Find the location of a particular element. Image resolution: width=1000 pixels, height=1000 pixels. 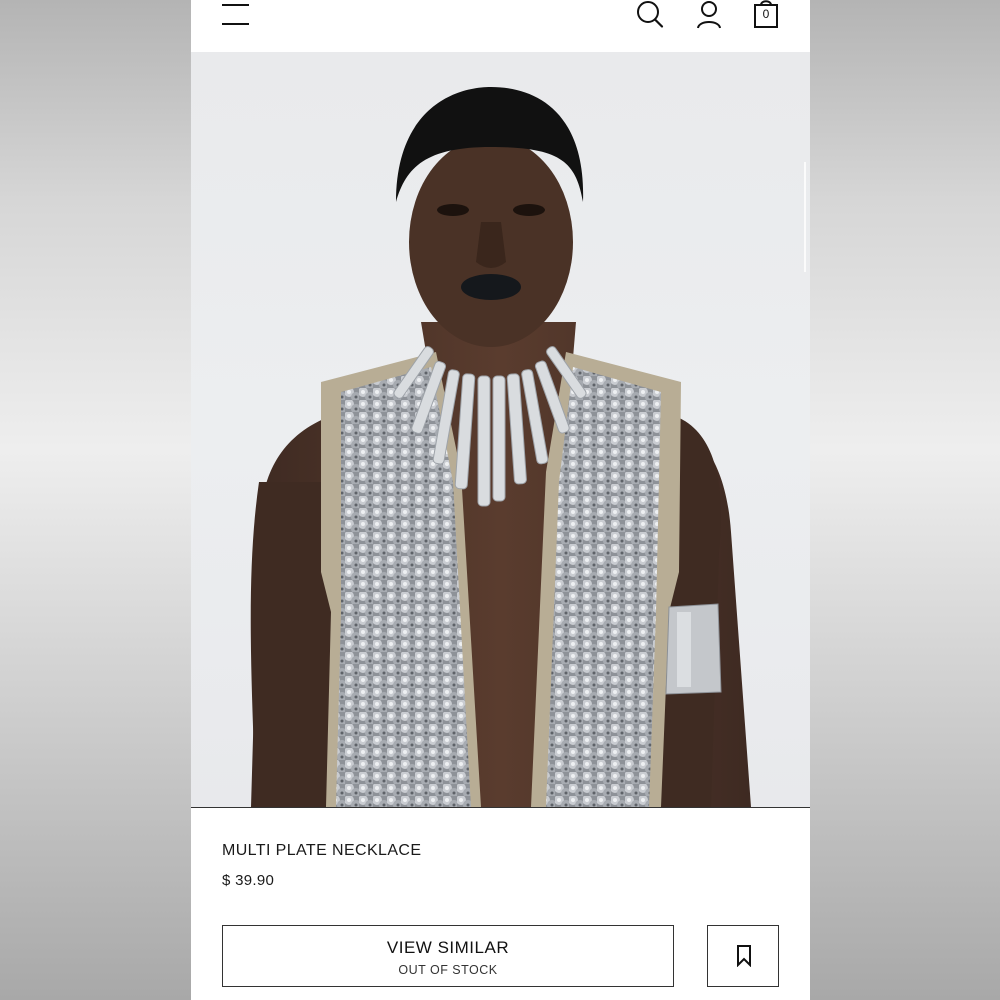

top-nav-bar: 0 is located at coordinates (500, 26).